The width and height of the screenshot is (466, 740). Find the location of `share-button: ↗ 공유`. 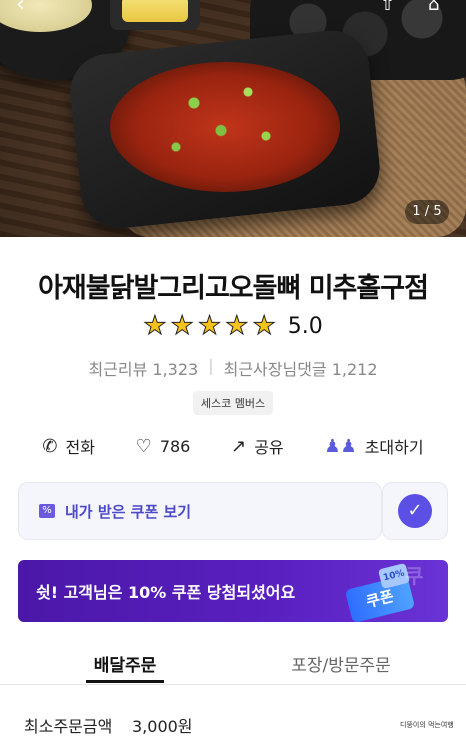

share-button: ↗ 공유 is located at coordinates (257, 446).